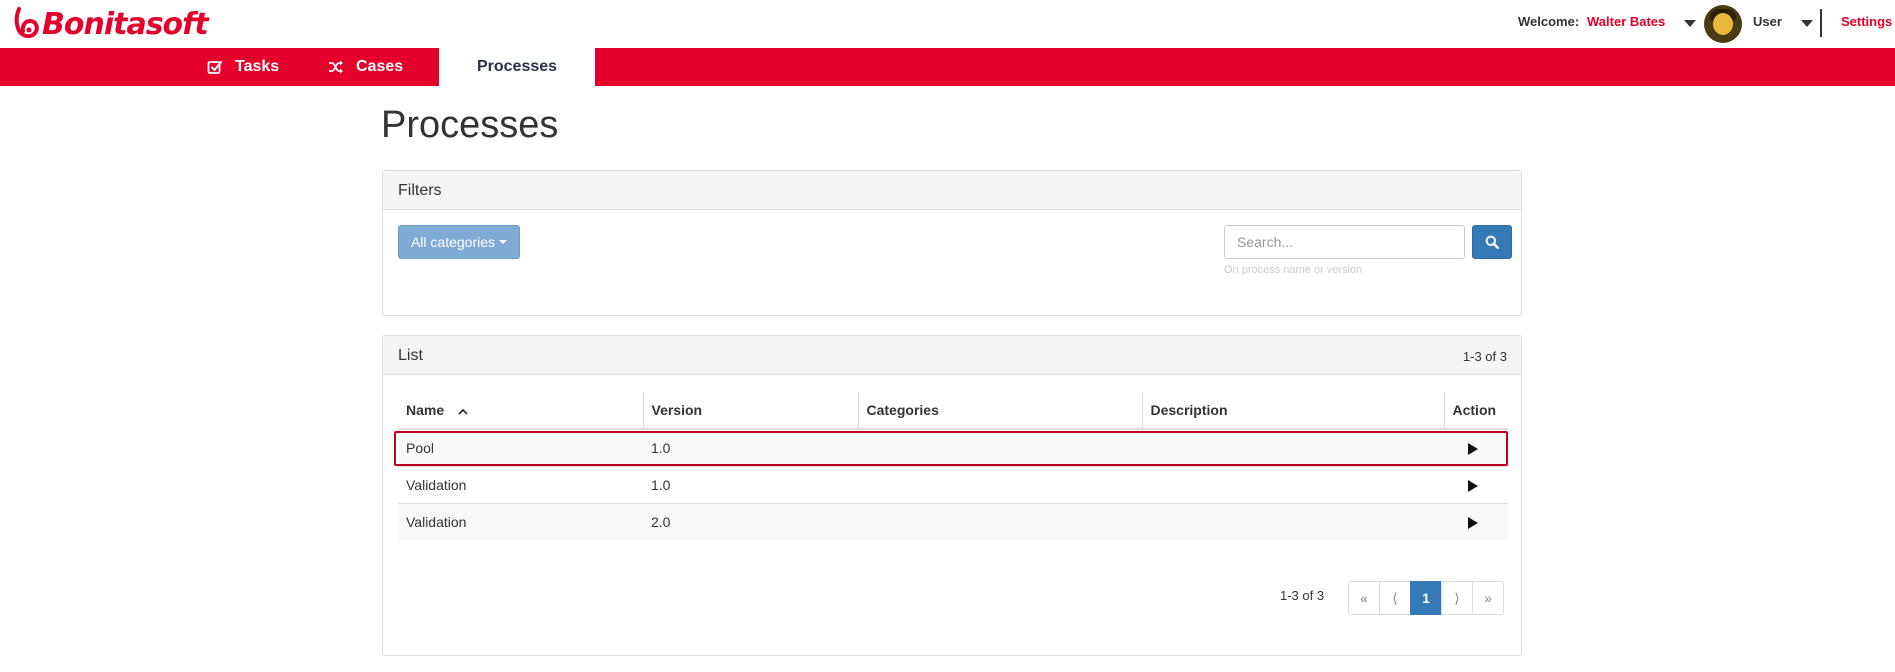 This screenshot has width=1895, height=672. What do you see at coordinates (1189, 410) in the screenshot?
I see `column-description-label: Description` at bounding box center [1189, 410].